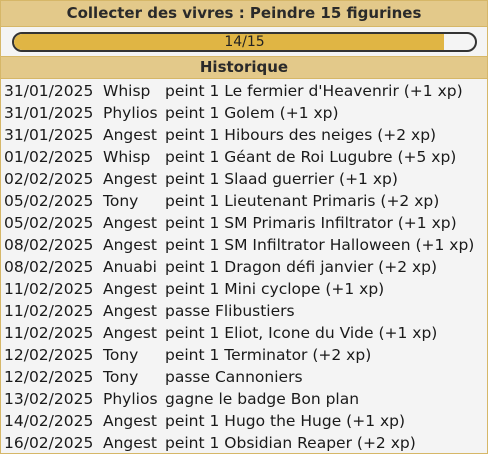 This screenshot has width=488, height=454. What do you see at coordinates (311, 223) in the screenshot?
I see `history-action: peint 1 SM Primaris Infiltrator (+1 xp)` at bounding box center [311, 223].